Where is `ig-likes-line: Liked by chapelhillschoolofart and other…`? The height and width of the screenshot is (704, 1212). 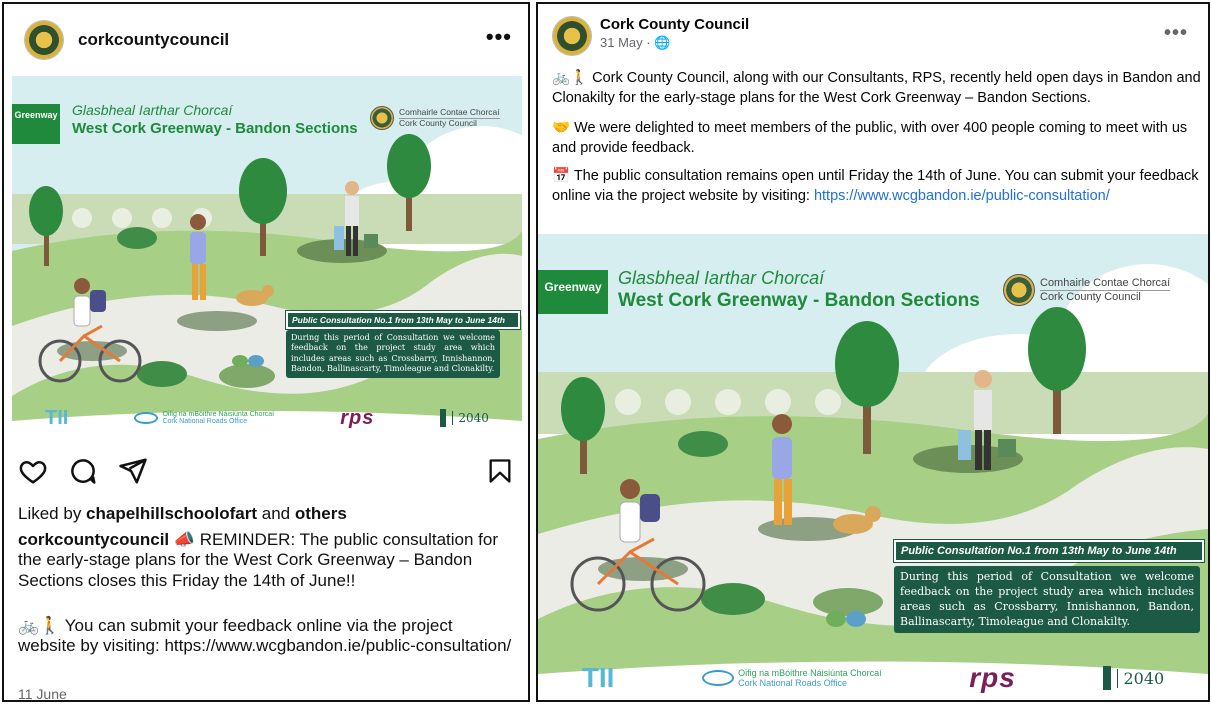
ig-likes-line: Liked by chapelhillschoolofart and other… is located at coordinates (182, 513).